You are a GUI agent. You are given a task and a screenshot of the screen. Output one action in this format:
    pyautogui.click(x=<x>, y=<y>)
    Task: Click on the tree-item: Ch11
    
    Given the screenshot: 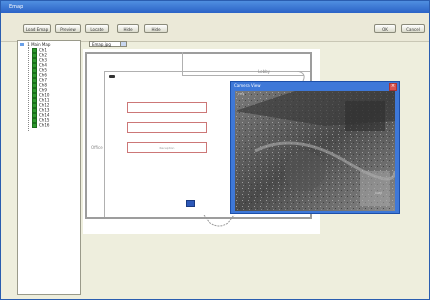 What is the action you would take?
    pyautogui.click(x=40, y=100)
    